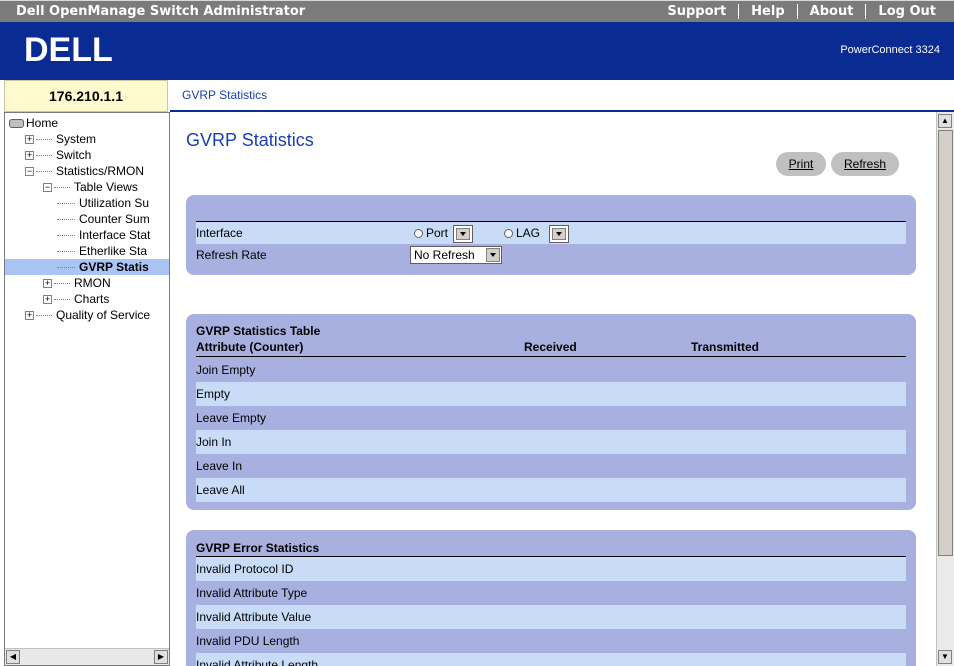 This screenshot has width=954, height=666. What do you see at coordinates (551, 394) in the screenshot?
I see `table-row: Empty` at bounding box center [551, 394].